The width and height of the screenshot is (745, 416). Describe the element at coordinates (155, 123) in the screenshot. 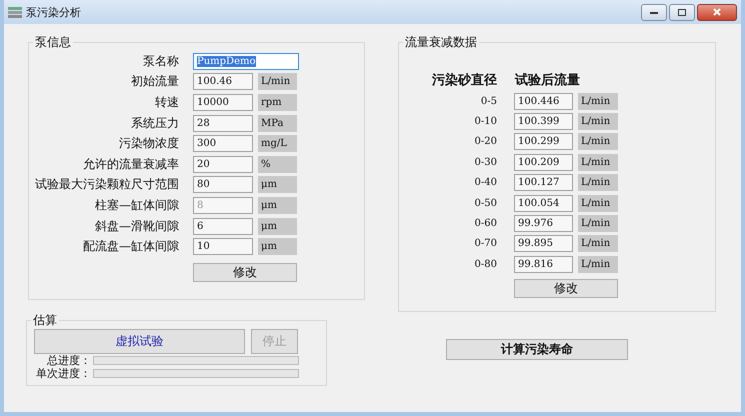

I see `field-label: 系统压力` at that location.